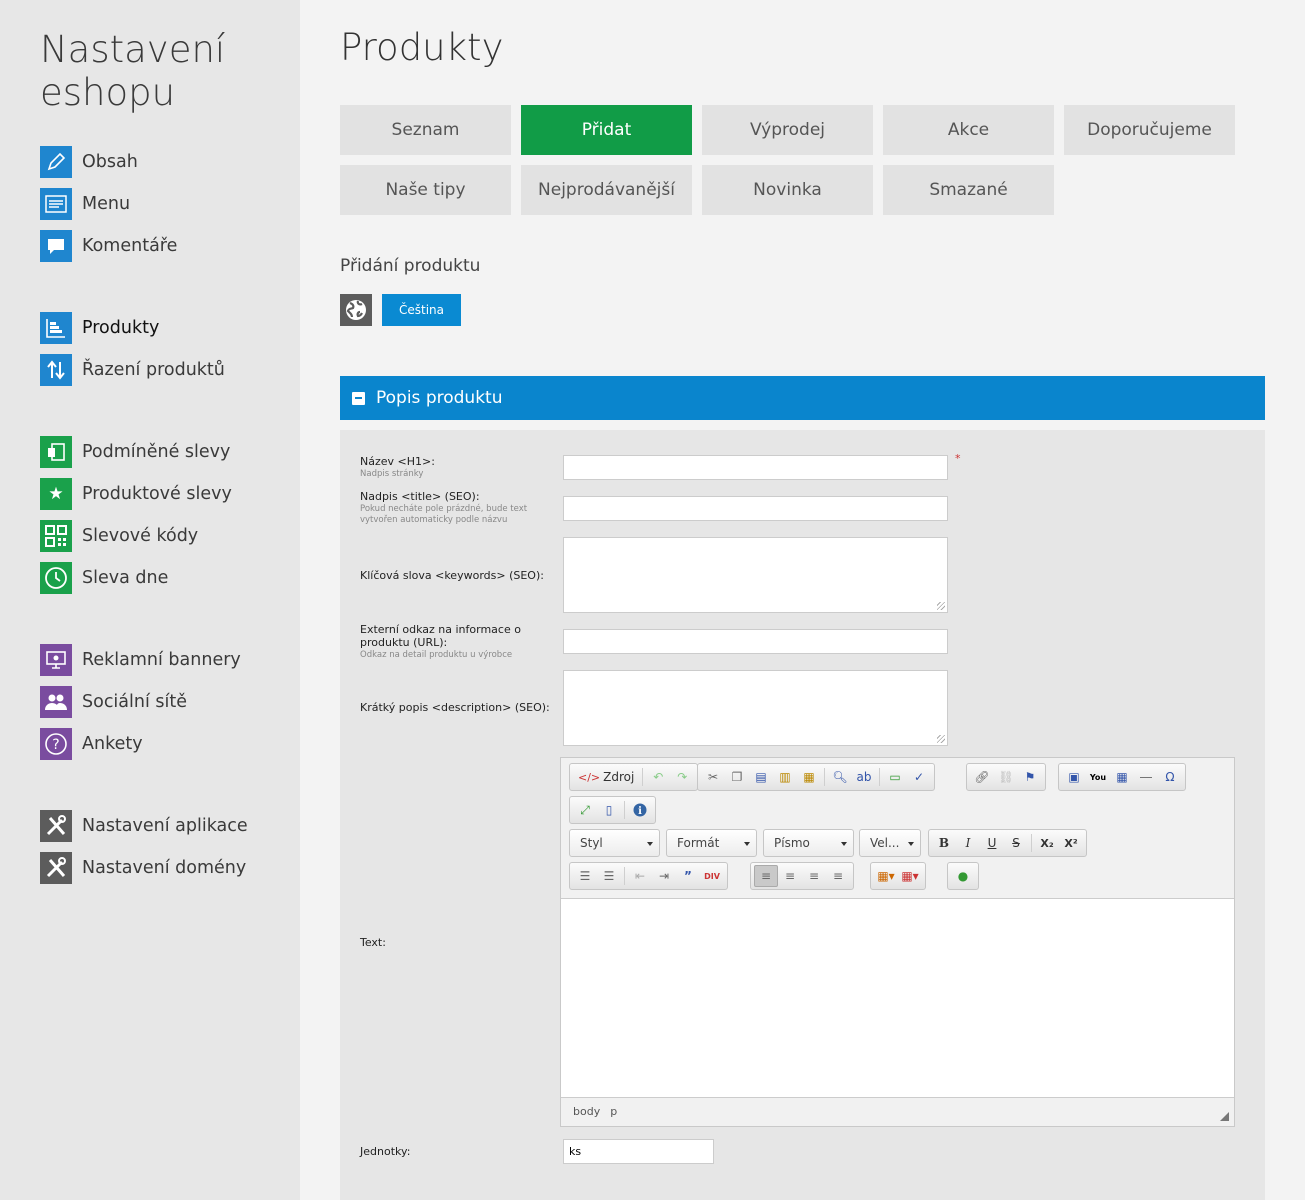  I want to click on sidebar-item-razeni-produktu: Řazení produktů, so click(132, 370).